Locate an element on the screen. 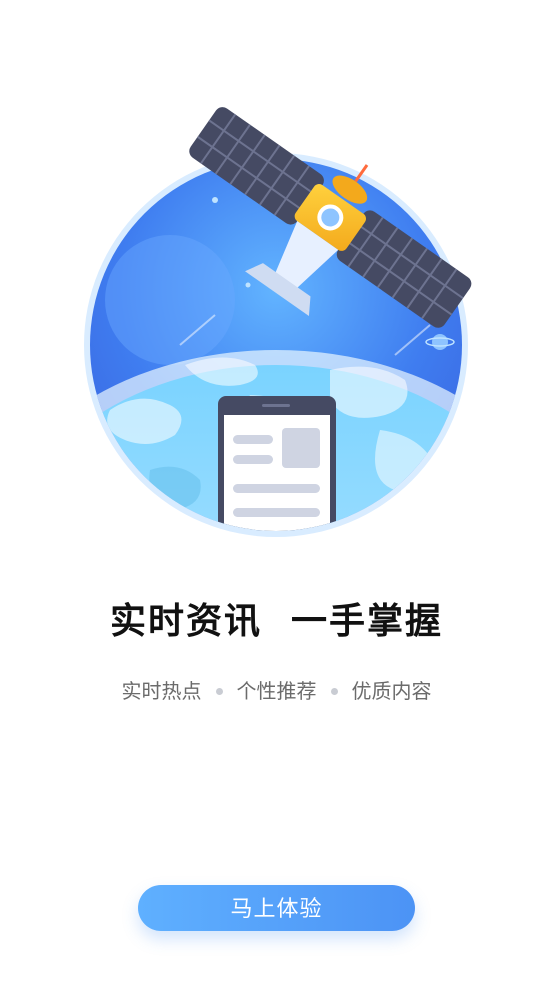 This screenshot has height=983, width=553. feature-item-quality: 优质内容 is located at coordinates (391, 691).